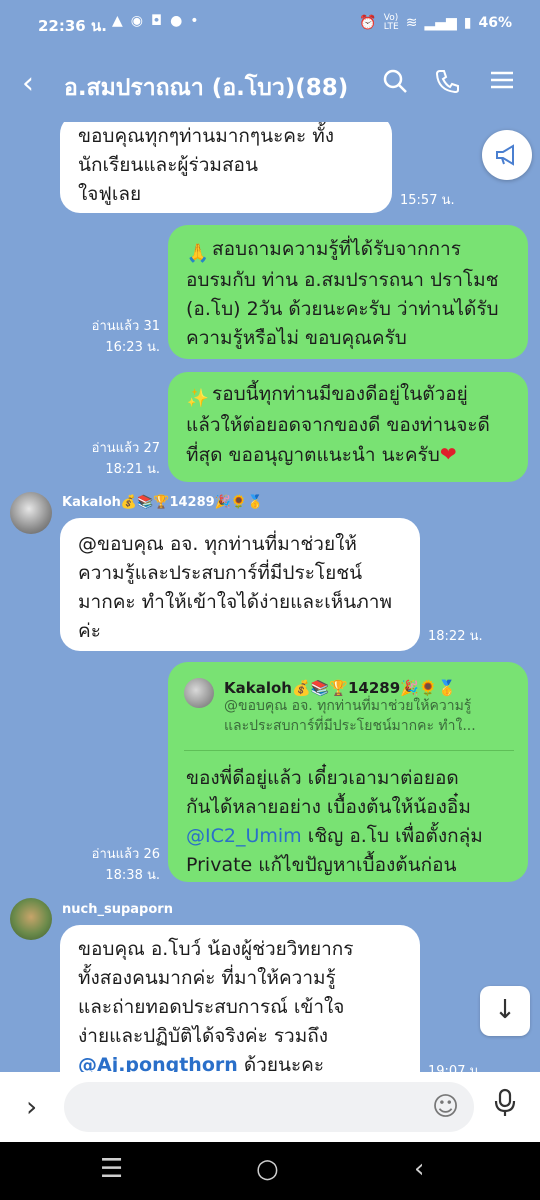 The height and width of the screenshot is (1200, 540). I want to click on emoji-icon: ☺, so click(445, 1107).